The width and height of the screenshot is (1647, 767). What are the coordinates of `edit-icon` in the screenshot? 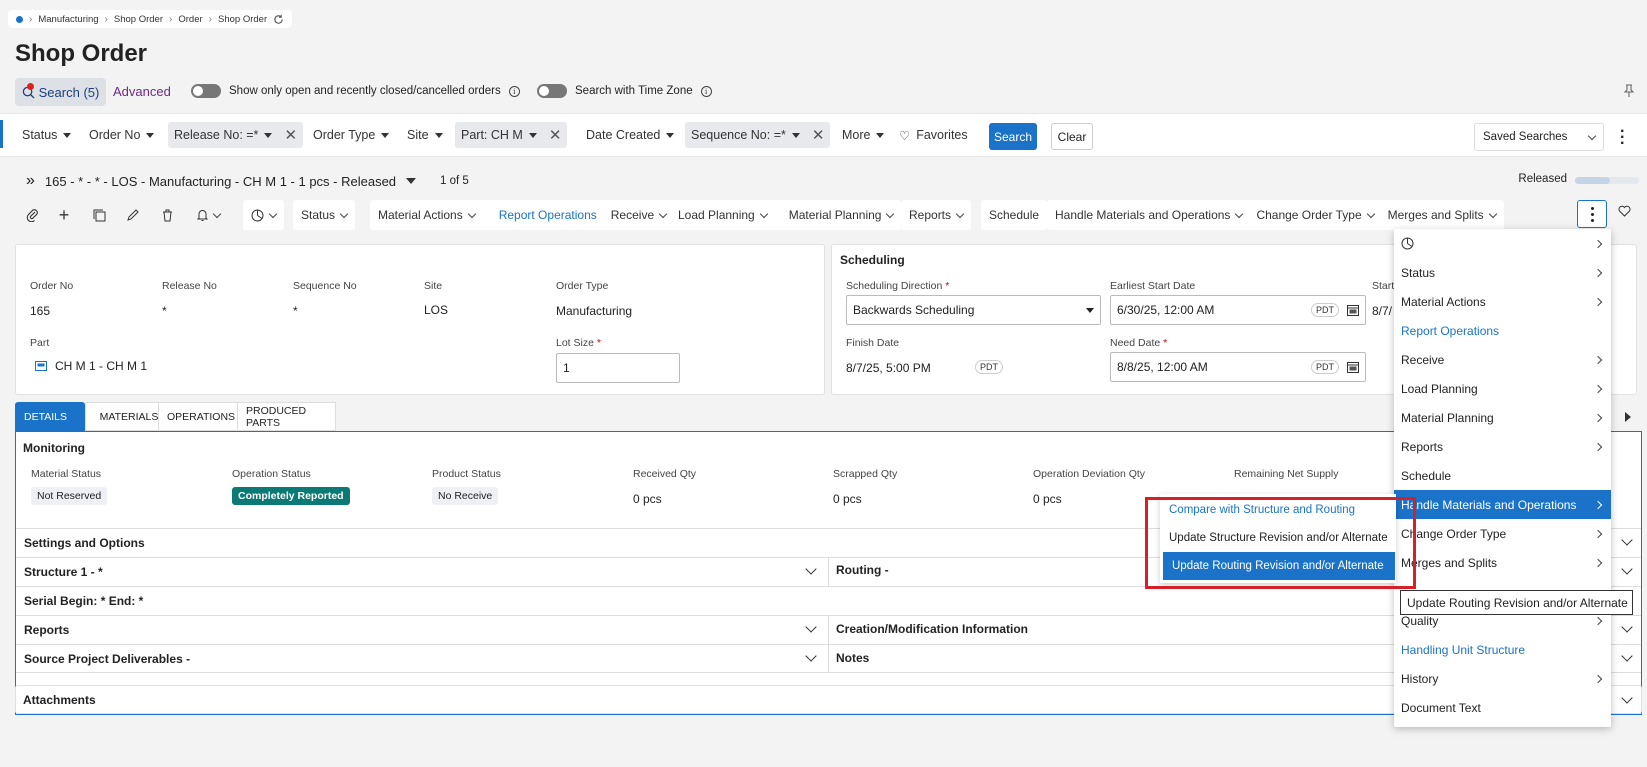 It's located at (133, 215).